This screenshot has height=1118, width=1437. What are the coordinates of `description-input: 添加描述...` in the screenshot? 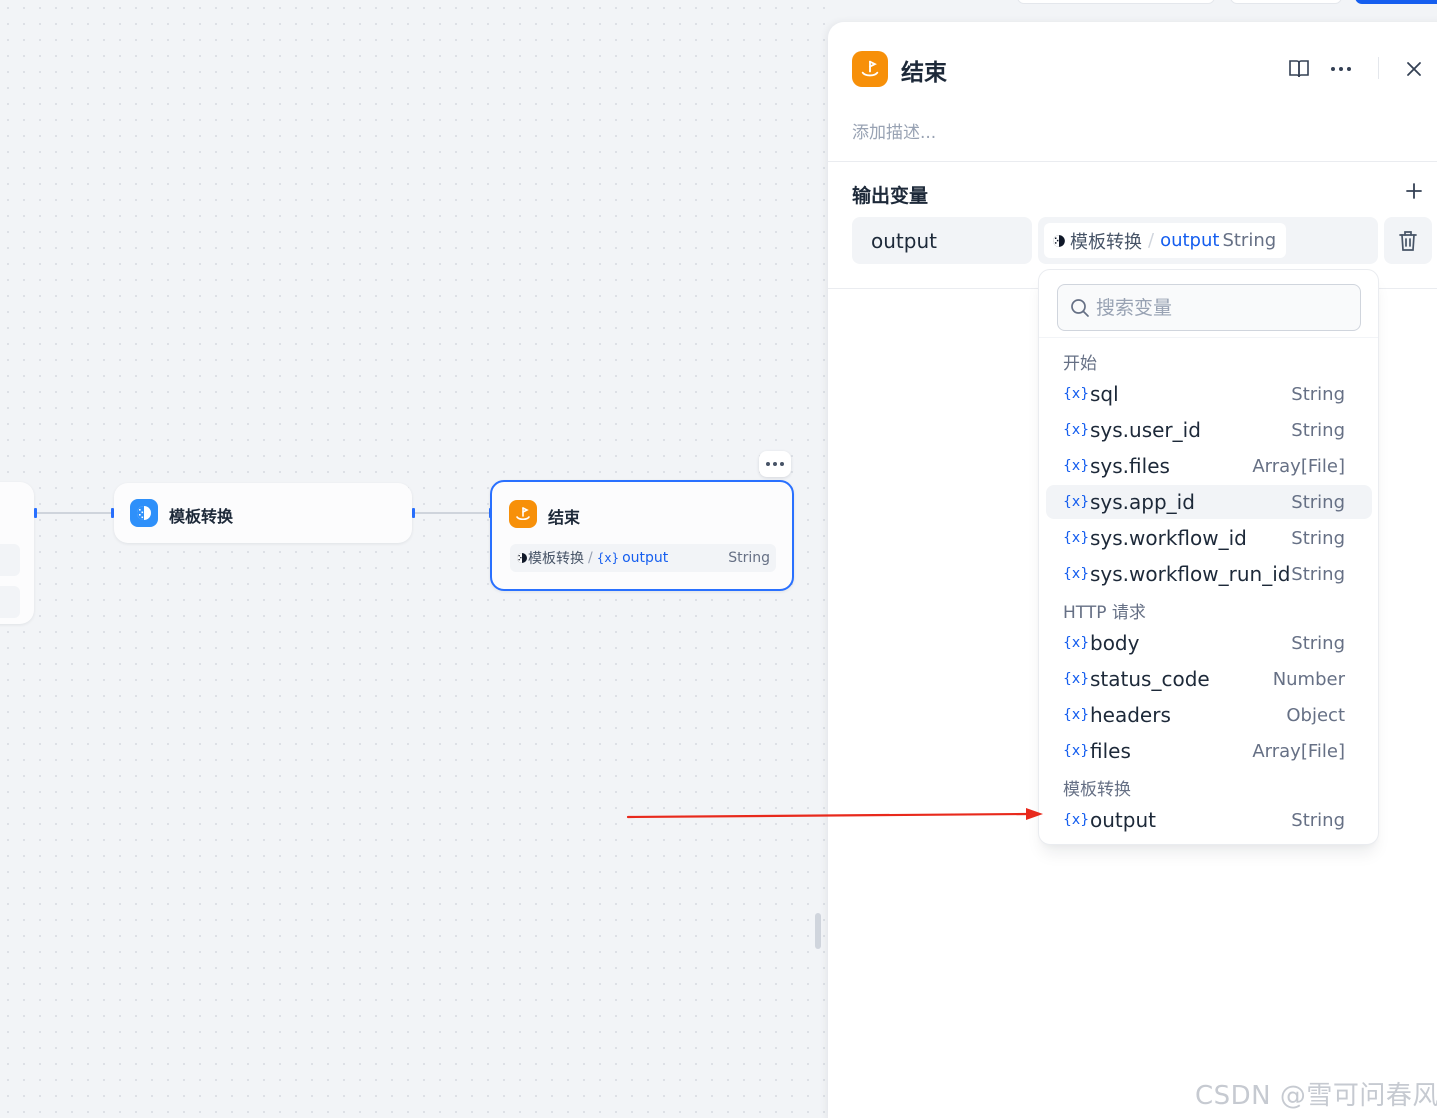 It's located at (894, 130).